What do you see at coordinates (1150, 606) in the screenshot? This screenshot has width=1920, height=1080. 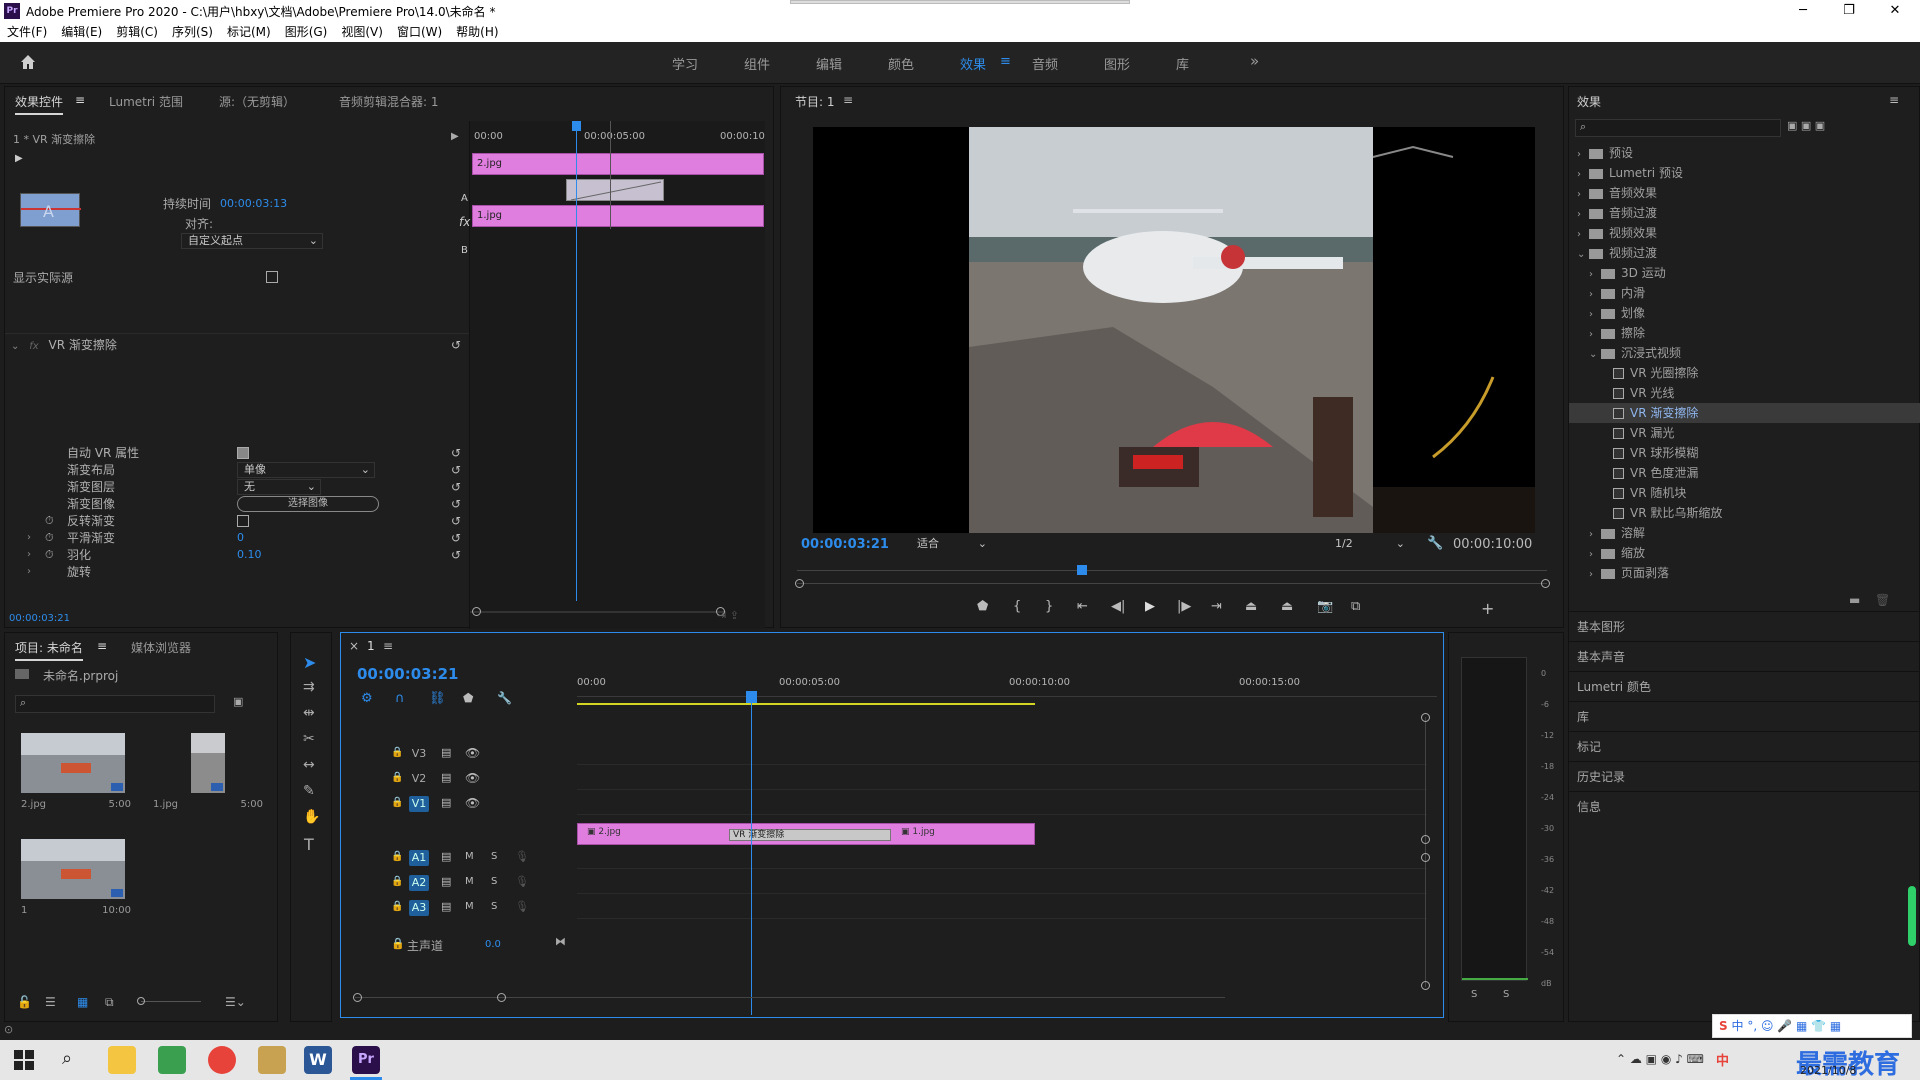 I see `play-icon: ▶` at bounding box center [1150, 606].